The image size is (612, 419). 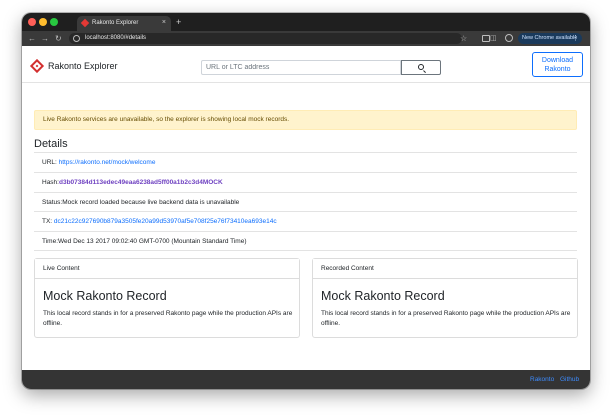 I want to click on update-chrome-button: New Chrome available ⋮, so click(x=550, y=38).